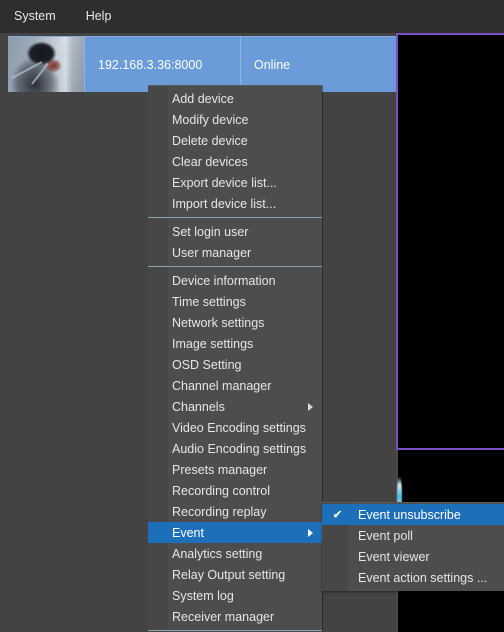 This screenshot has height=632, width=504. I want to click on menu-item-receiver-manager: Receiver manager, so click(235, 616).